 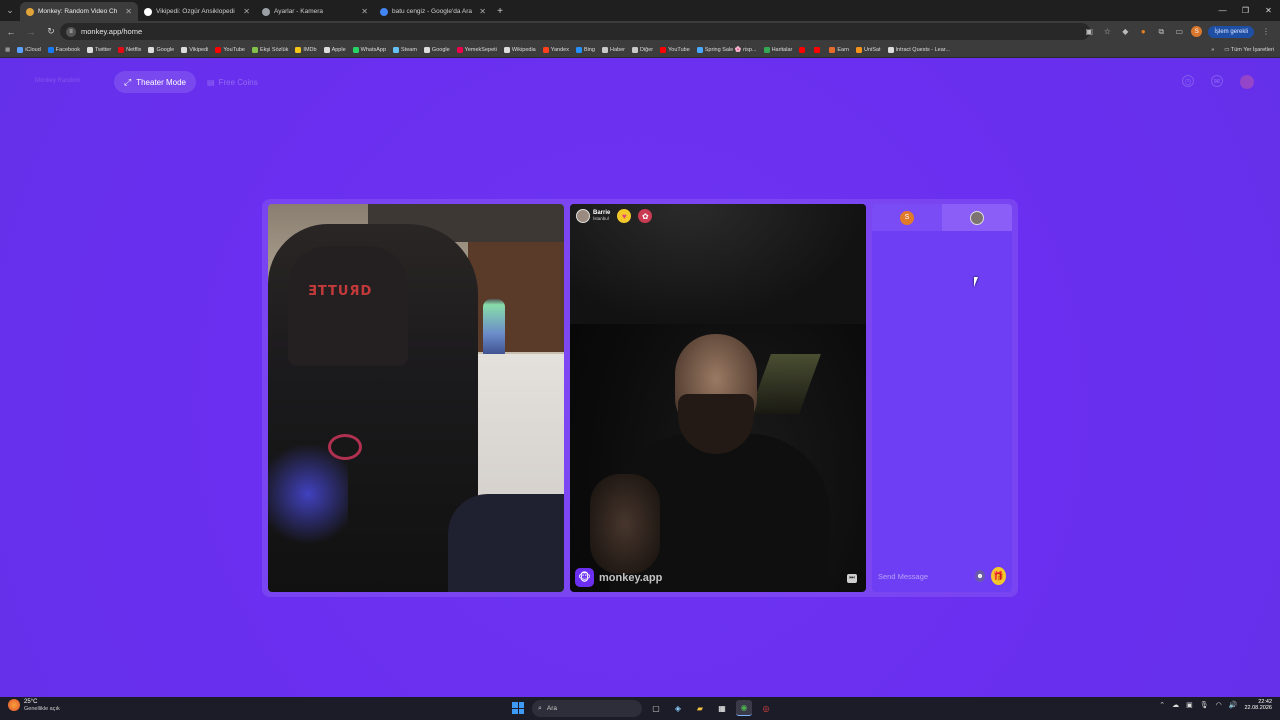 I want to click on bookmark-item: YemekSepeti, so click(x=476, y=49).